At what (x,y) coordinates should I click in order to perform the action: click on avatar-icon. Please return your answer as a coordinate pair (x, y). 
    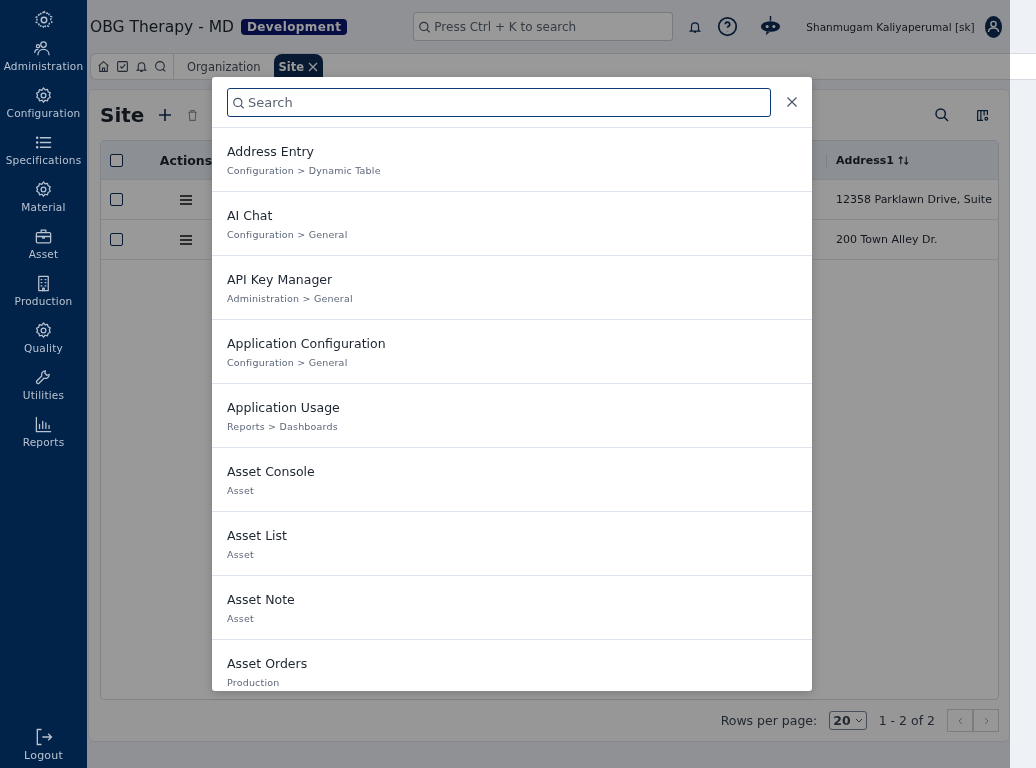
    Looking at the image, I should click on (993, 26).